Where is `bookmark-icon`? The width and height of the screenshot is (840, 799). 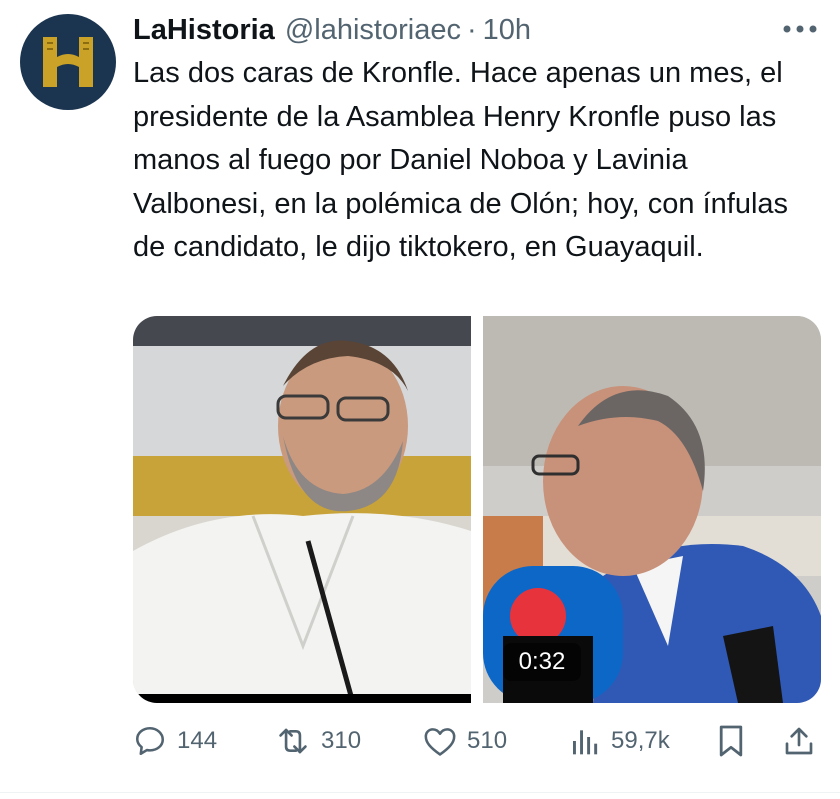 bookmark-icon is located at coordinates (731, 741).